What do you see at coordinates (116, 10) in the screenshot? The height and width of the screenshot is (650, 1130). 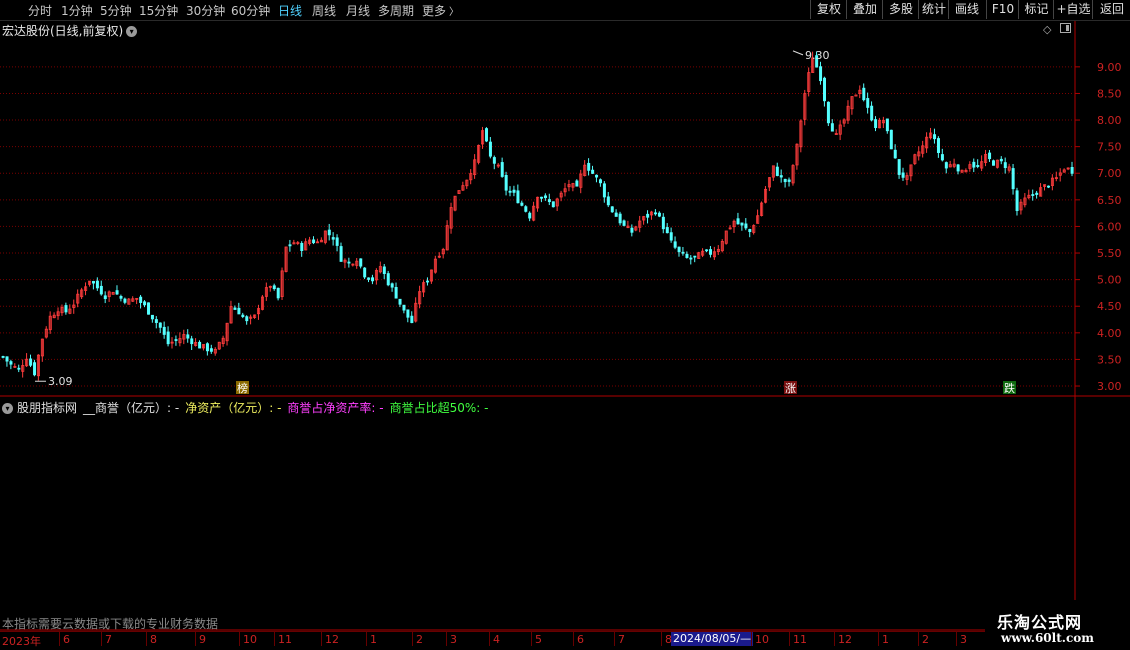 I see `tab-timeframe-2: 5分钟` at bounding box center [116, 10].